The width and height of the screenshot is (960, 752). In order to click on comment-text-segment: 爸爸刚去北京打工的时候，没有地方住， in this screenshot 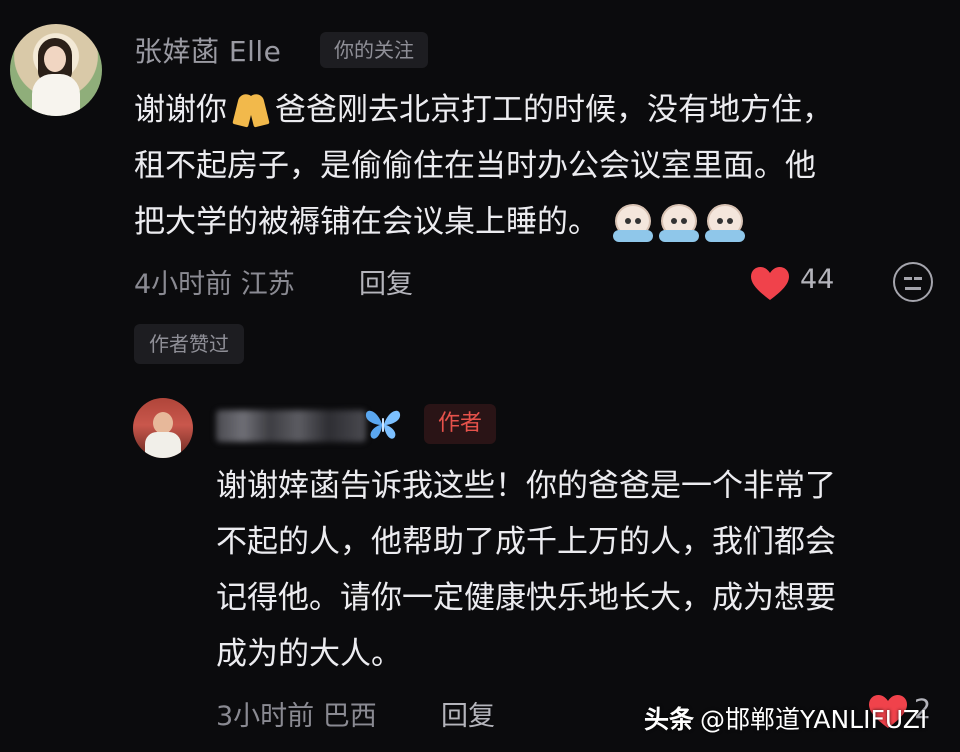, I will do `click(554, 110)`.